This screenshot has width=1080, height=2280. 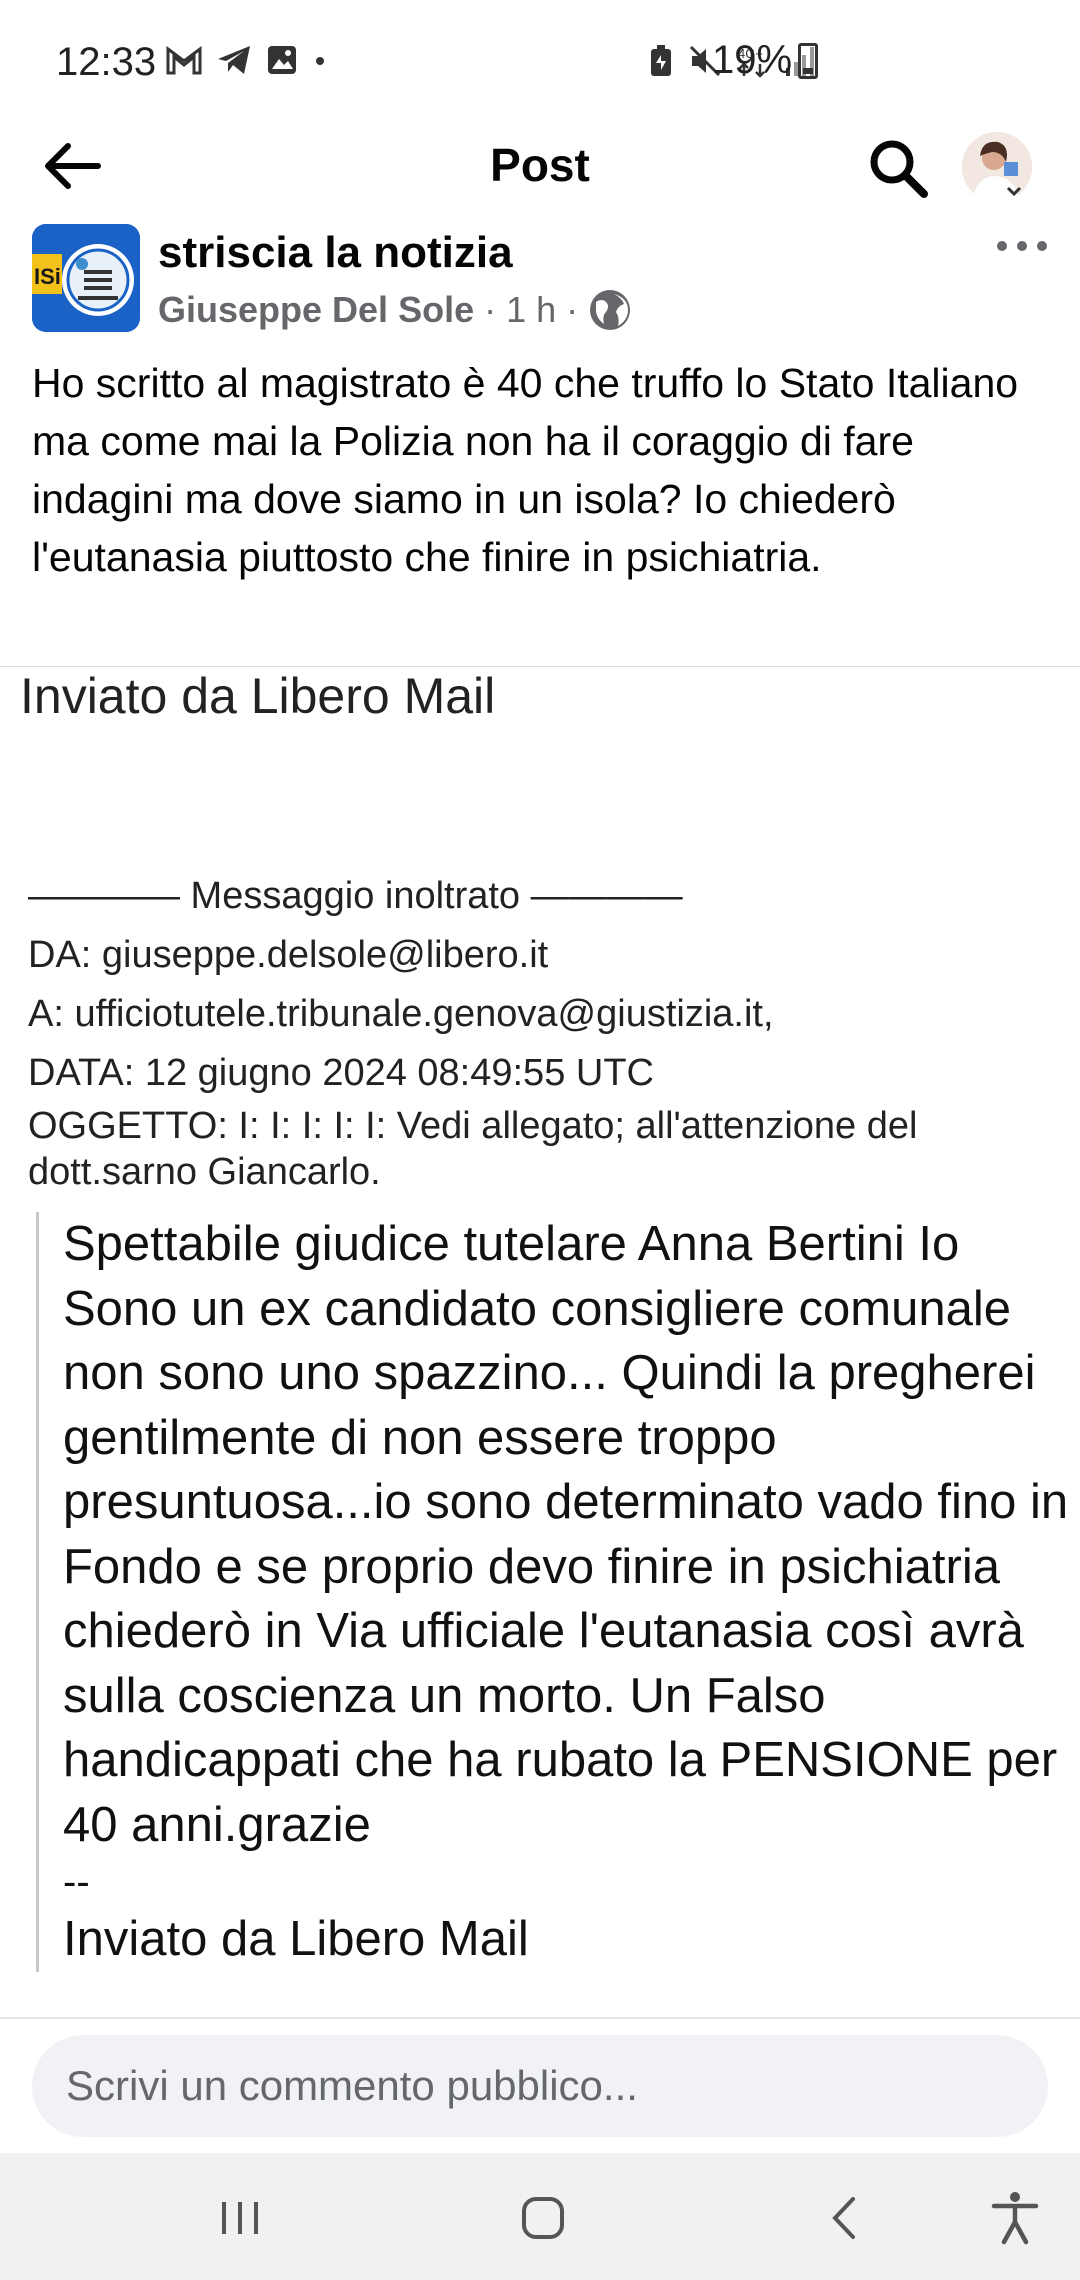 I want to click on post-author: Giuseppe Del Sole, so click(x=316, y=310).